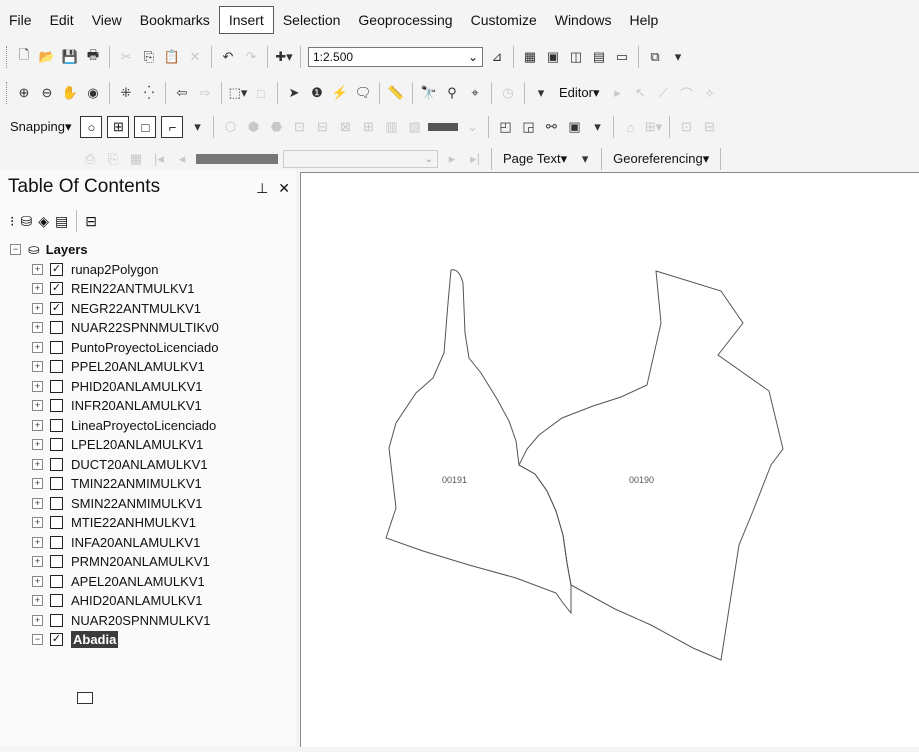 The width and height of the screenshot is (919, 752). I want to click on layer-row: + DUCT20ANLAMULKV1, so click(148, 465).